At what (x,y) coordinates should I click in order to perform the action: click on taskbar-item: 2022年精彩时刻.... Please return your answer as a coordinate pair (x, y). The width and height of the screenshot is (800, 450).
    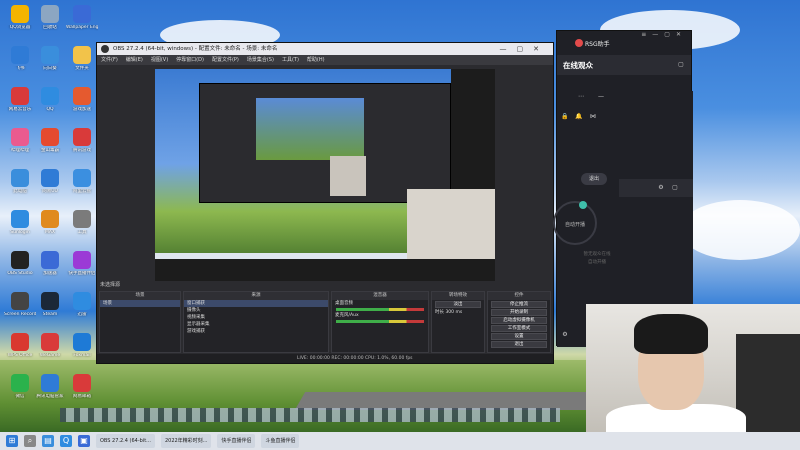
    Looking at the image, I should click on (186, 441).